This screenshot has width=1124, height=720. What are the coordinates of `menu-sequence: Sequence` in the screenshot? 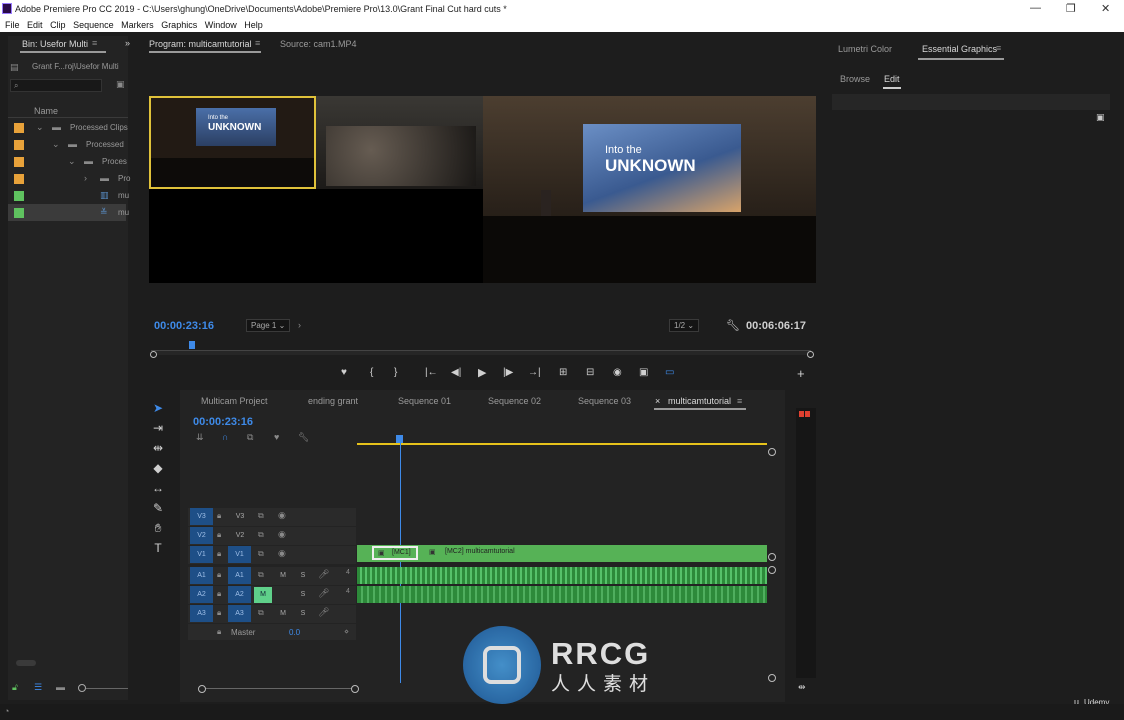 It's located at (93, 25).